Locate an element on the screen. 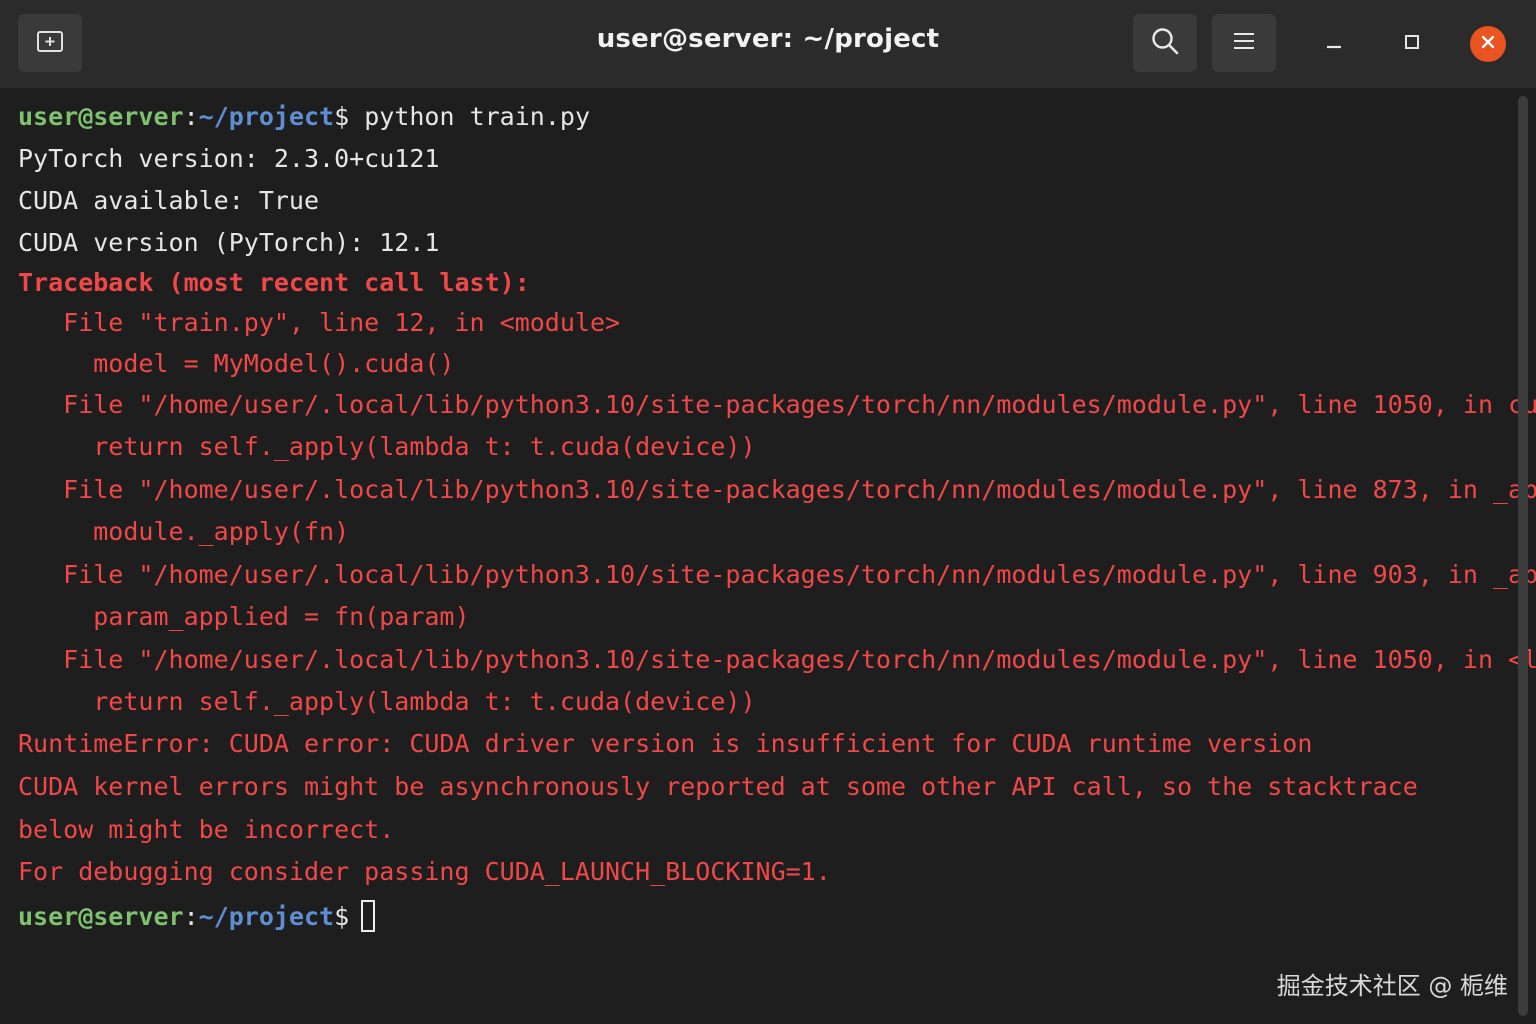 The image size is (1536, 1024). watermark: 掘金技术社区 @ 栀维 is located at coordinates (1392, 986).